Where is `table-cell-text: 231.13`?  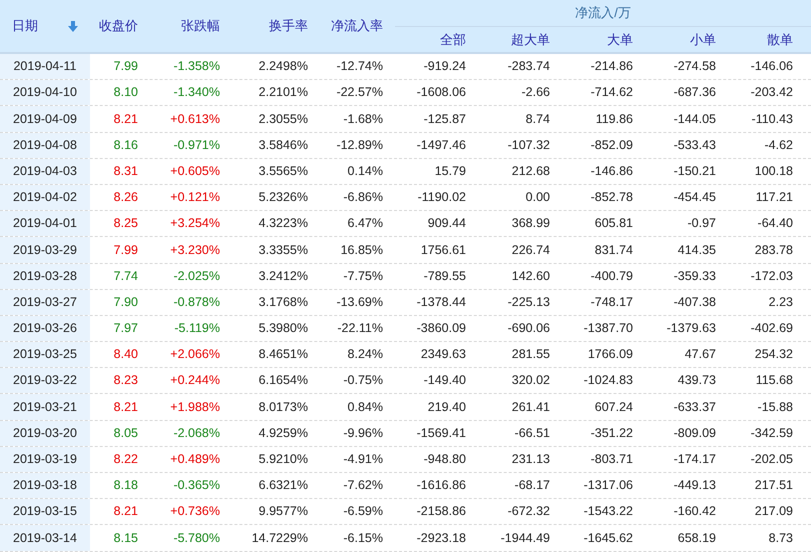
table-cell-text: 231.13 is located at coordinates (531, 459).